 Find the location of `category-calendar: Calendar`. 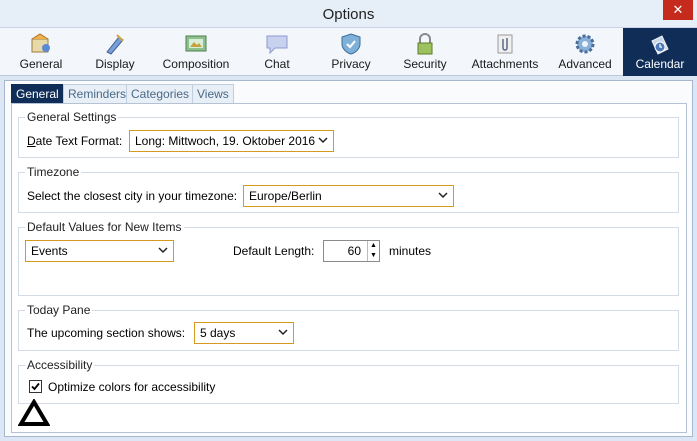

category-calendar: Calendar is located at coordinates (660, 52).